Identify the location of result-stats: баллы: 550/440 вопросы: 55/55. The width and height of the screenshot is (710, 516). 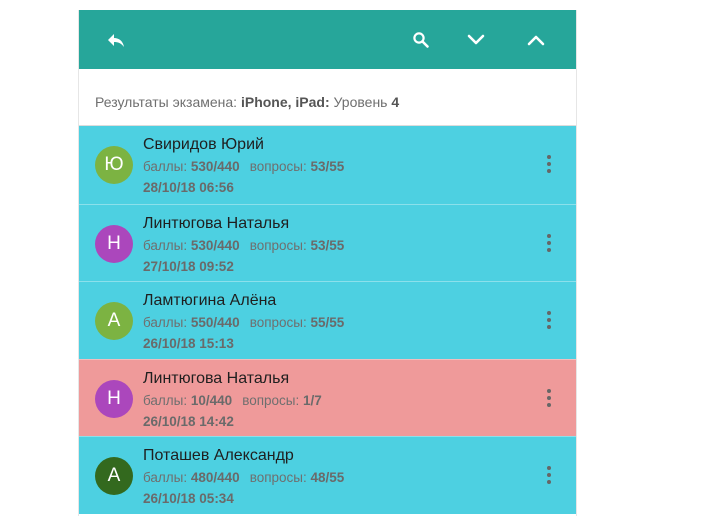
(243, 322).